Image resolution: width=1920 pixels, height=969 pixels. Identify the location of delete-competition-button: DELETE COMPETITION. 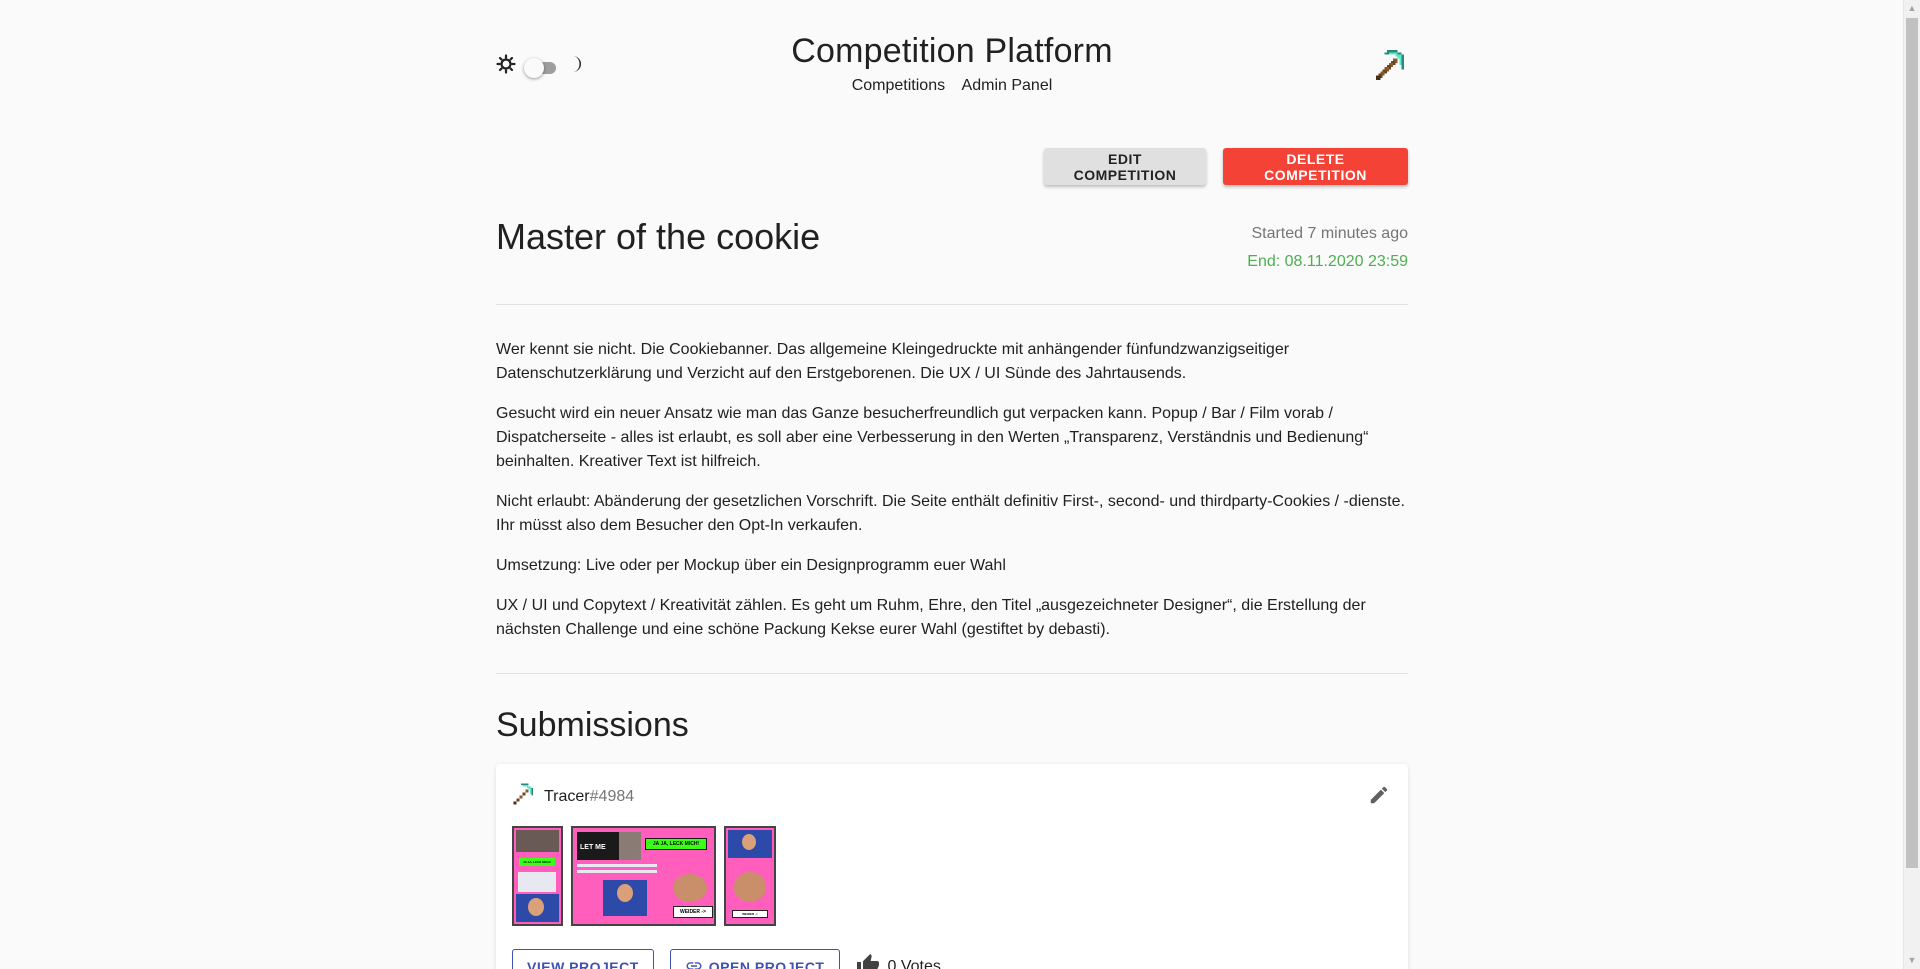
(1315, 166).